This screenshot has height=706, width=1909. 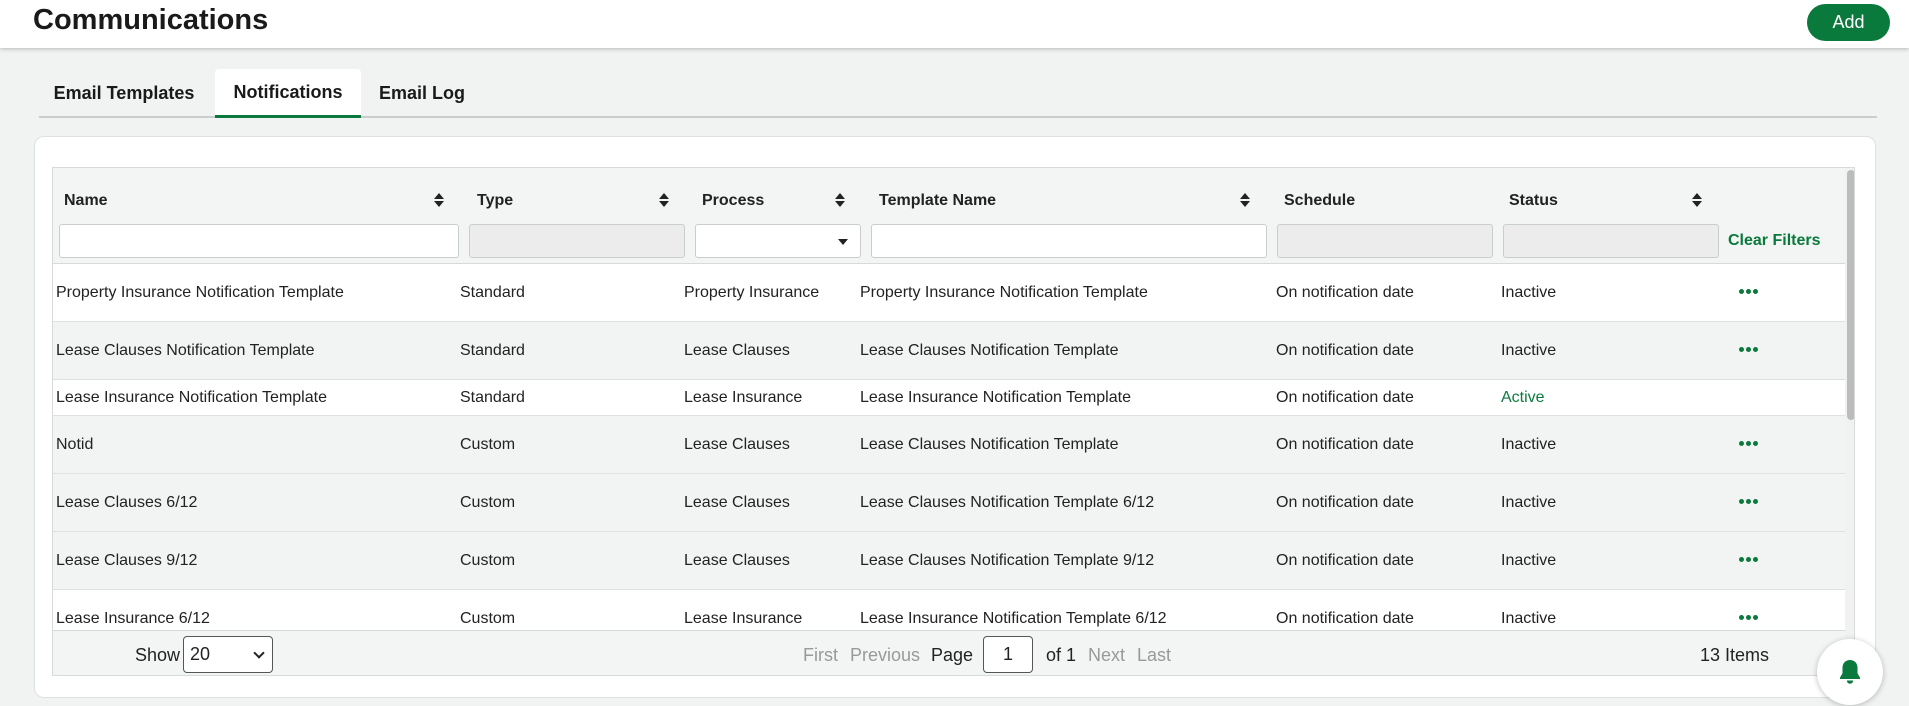 I want to click on previous-page-link: Previous, so click(x=885, y=655).